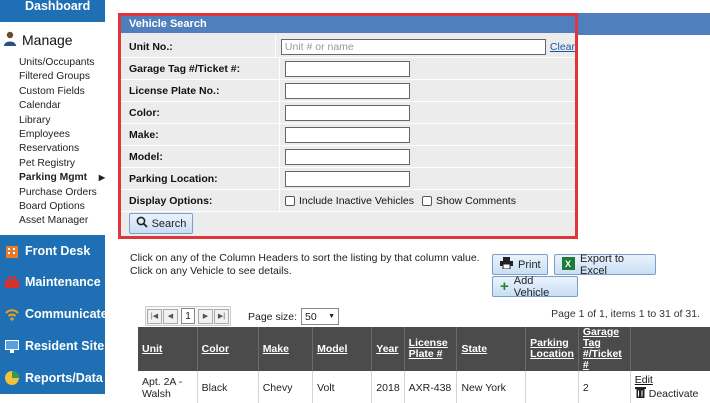 This screenshot has height=403, width=710. I want to click on col-color: Color, so click(228, 349).